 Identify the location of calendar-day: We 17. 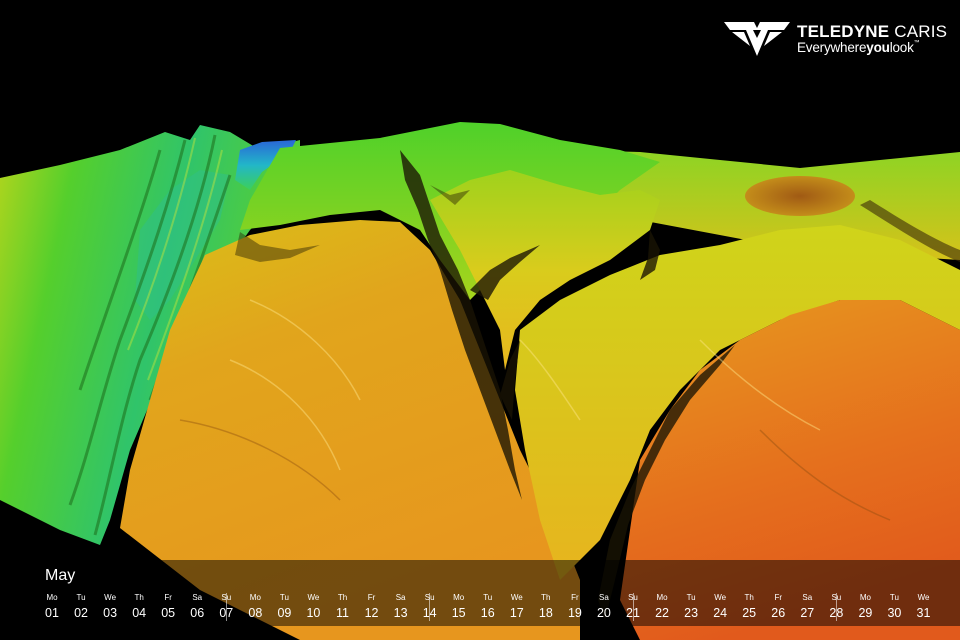
(517, 607).